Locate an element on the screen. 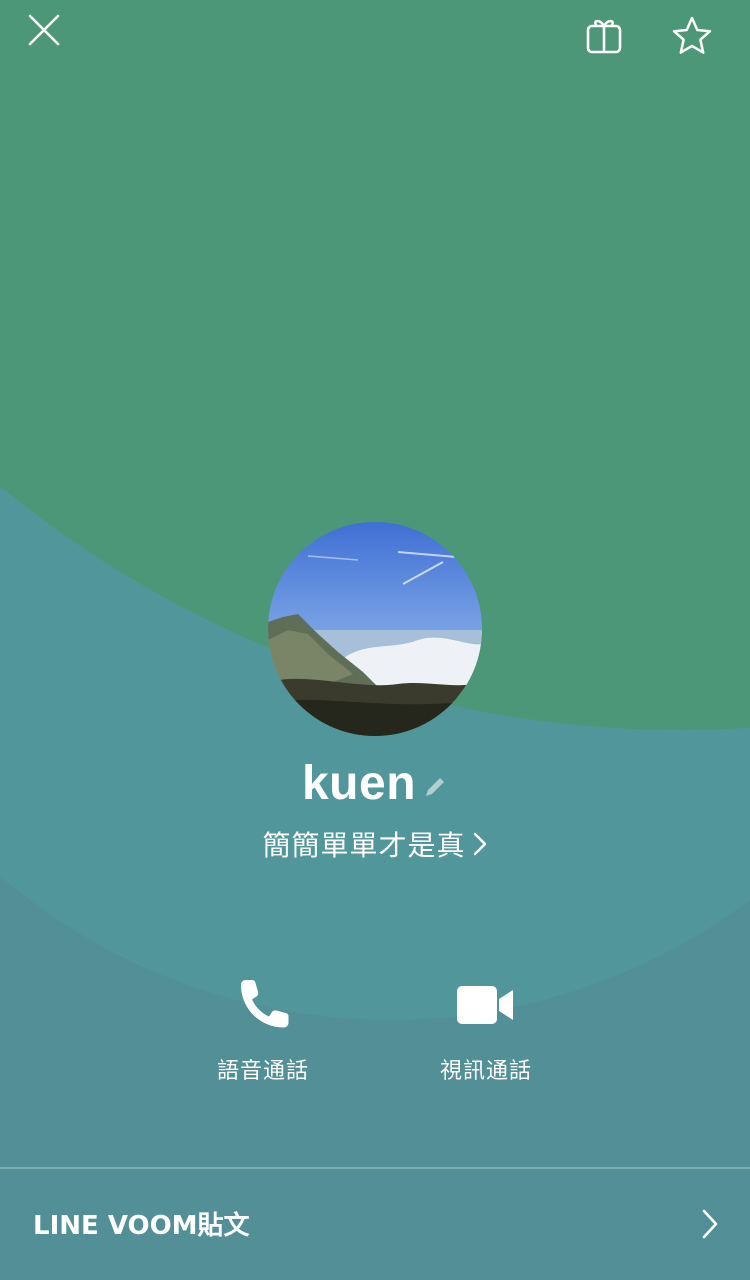 The image size is (750, 1280). gift-icon is located at coordinates (604, 38).